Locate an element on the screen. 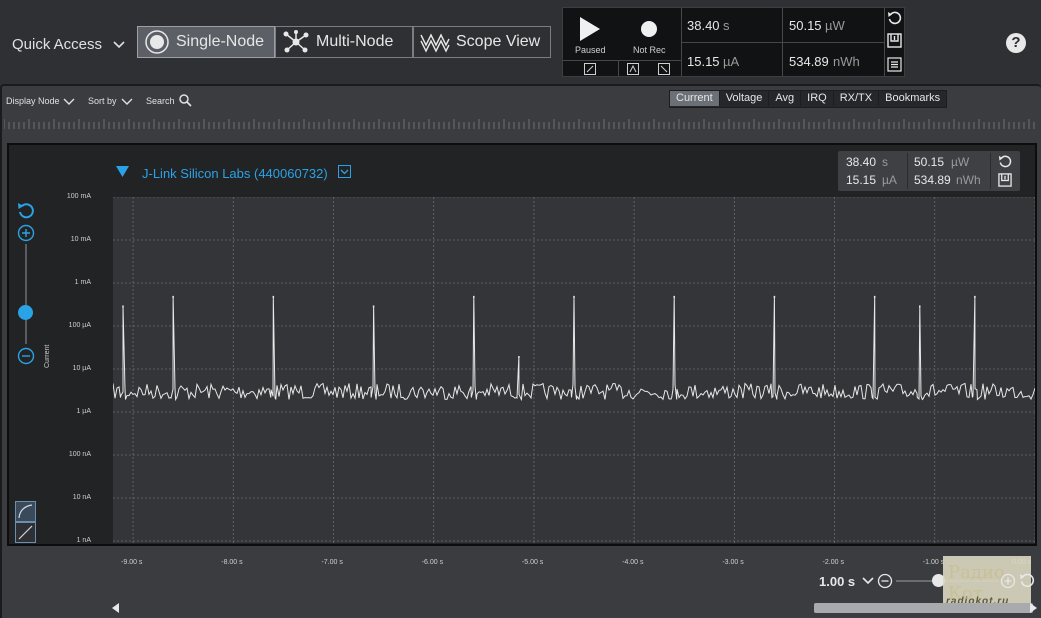  menu-list-icon is located at coordinates (894, 64).